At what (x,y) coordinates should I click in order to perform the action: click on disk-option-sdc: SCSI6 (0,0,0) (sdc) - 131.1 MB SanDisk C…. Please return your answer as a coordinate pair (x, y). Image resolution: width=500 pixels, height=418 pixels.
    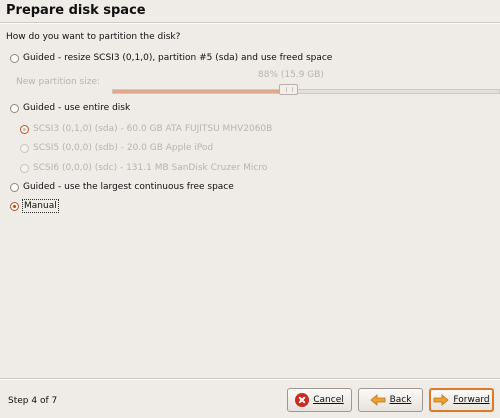
    Looking at the image, I should click on (143, 168).